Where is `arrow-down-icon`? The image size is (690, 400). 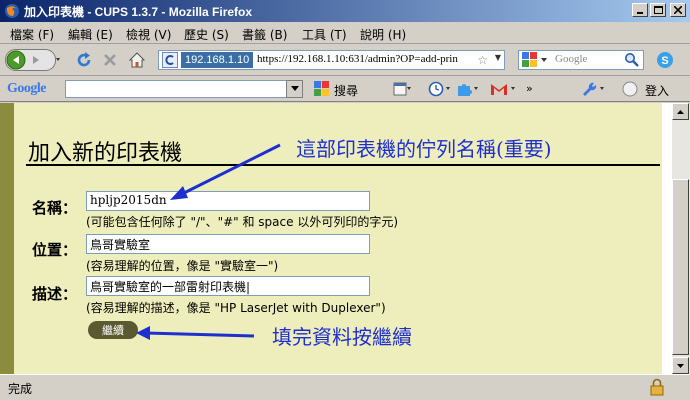
arrow-down-icon is located at coordinates (680, 365).